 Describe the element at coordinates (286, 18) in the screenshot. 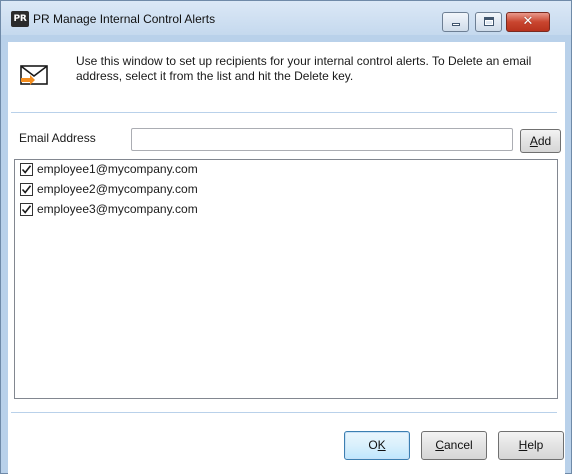

I see `title-bar: PR PR Manage Internal Control Alerts ✕` at that location.